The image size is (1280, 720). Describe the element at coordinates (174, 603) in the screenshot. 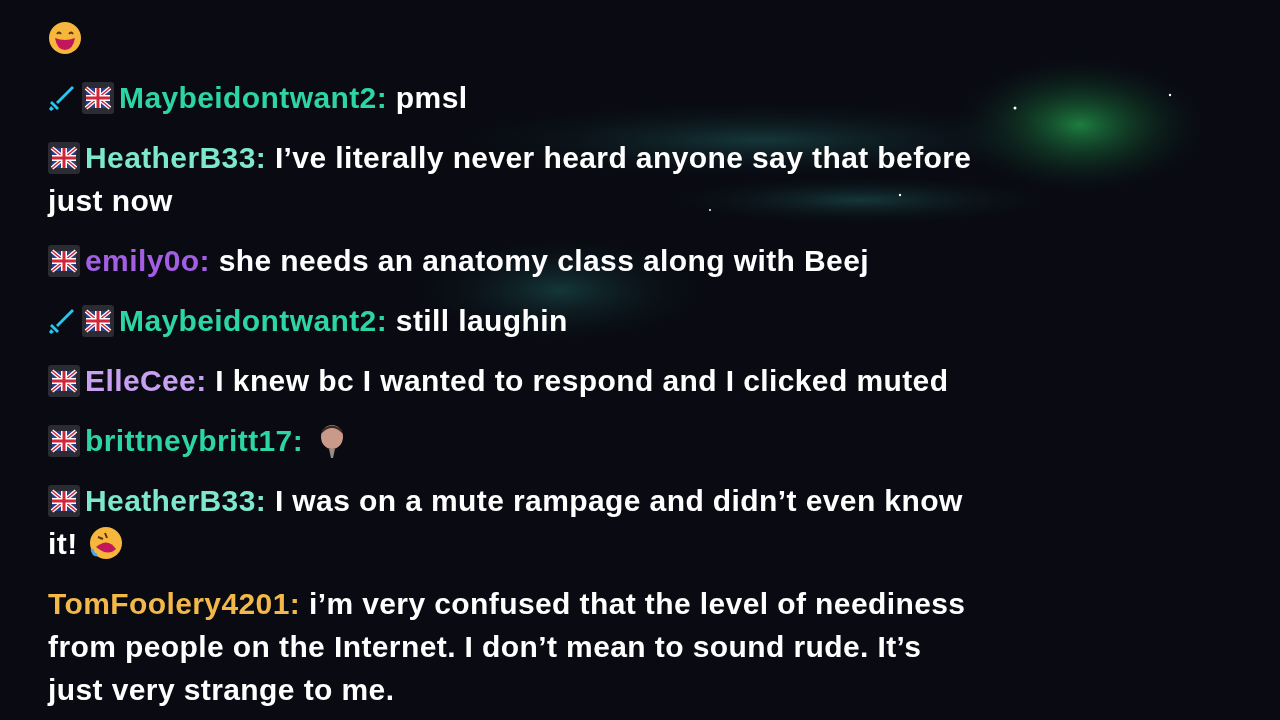

I see `username: TomFoolery4201:` at that location.